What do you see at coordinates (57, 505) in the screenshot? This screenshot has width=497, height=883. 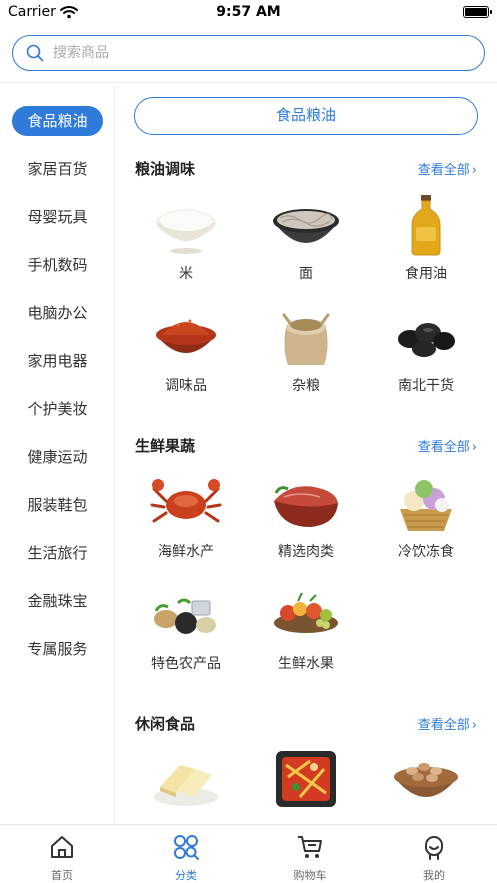 I see `sidebar-item-apparel: 服装鞋包` at bounding box center [57, 505].